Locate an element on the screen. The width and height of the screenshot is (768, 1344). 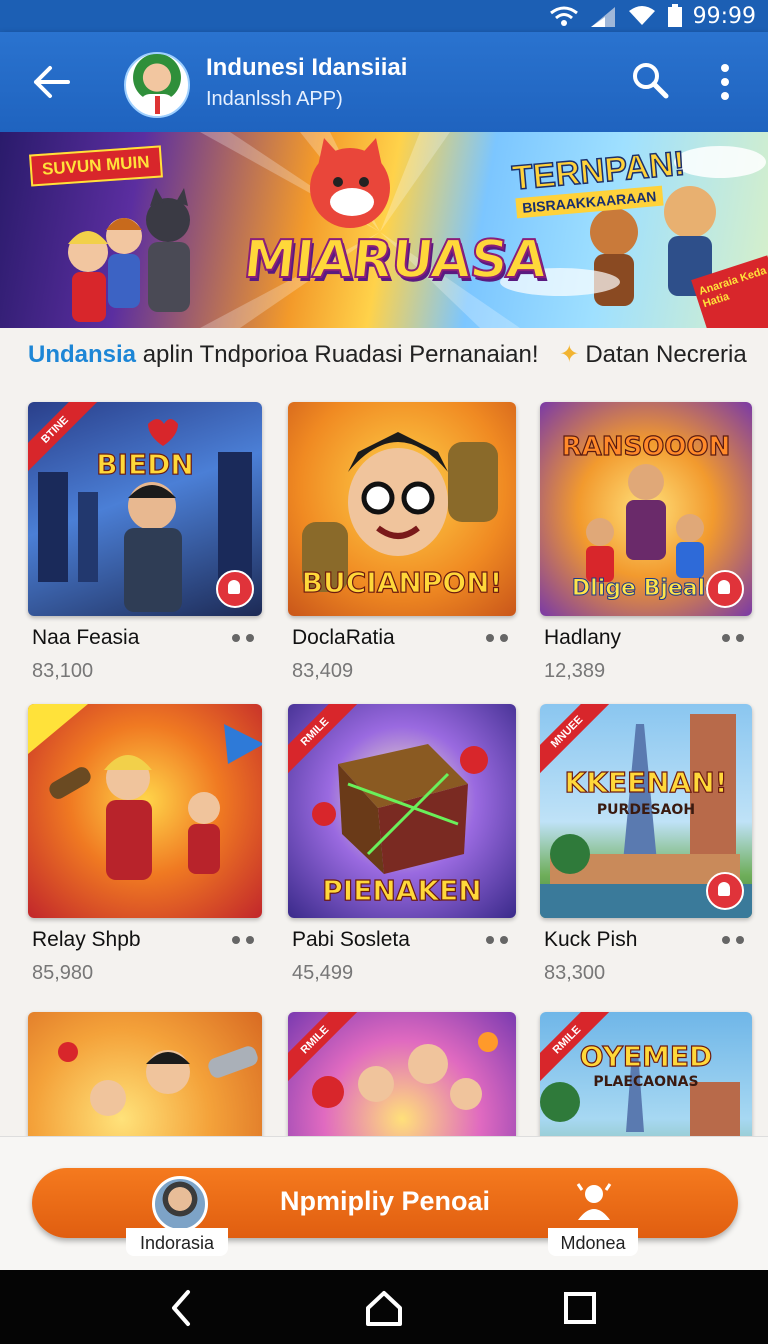
page-subtitle: Indanlssh APP) is located at coordinates (274, 99).